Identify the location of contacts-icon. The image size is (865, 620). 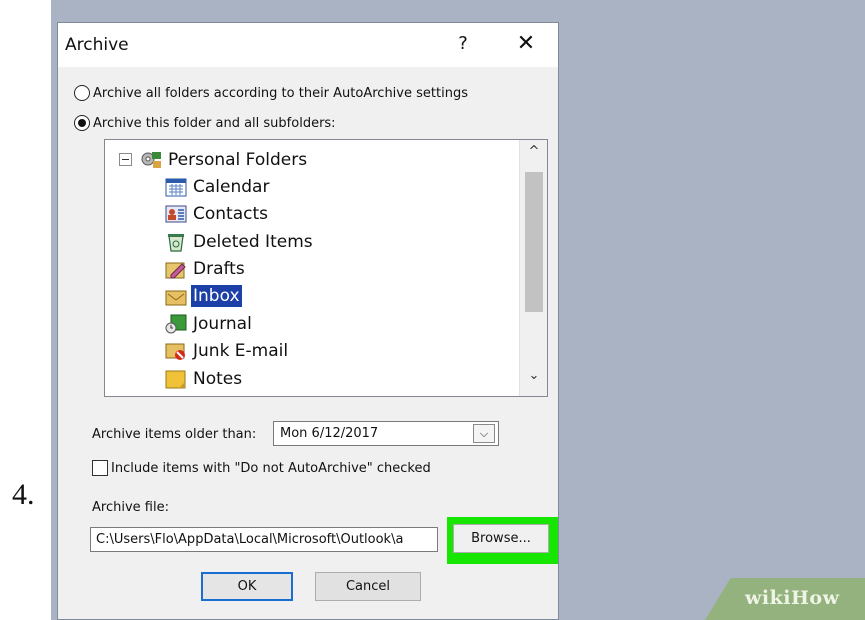
(176, 214).